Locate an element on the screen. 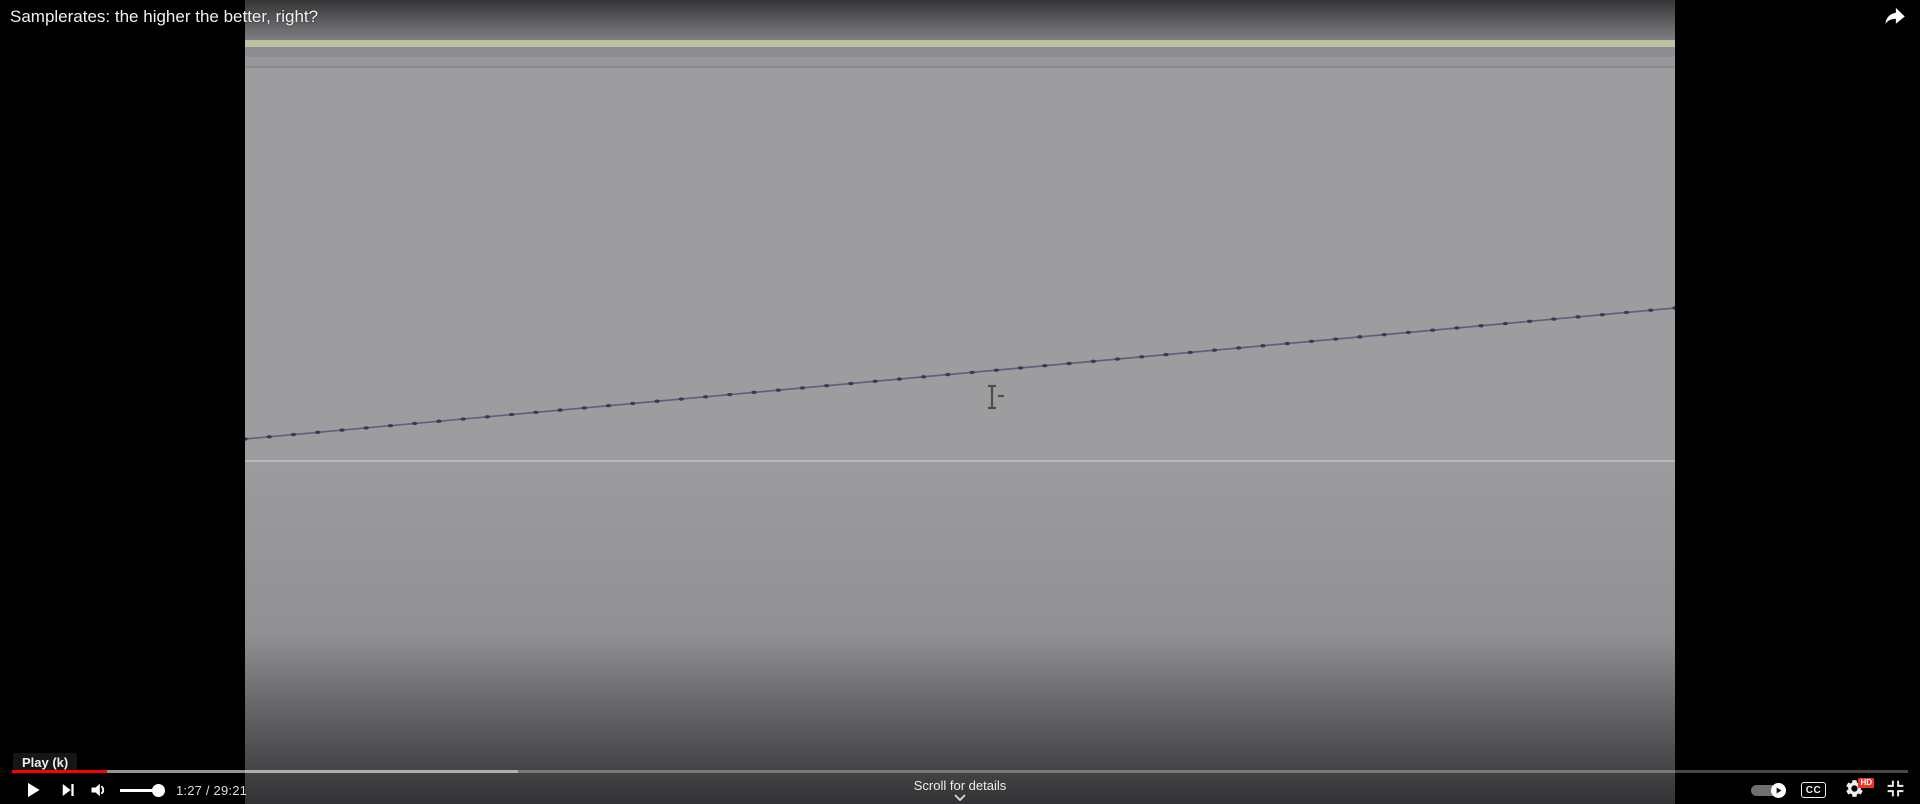 The height and width of the screenshot is (804, 1920). control-bar: 1:27 / 29:21 Scroll for details CC HD is located at coordinates (960, 790).